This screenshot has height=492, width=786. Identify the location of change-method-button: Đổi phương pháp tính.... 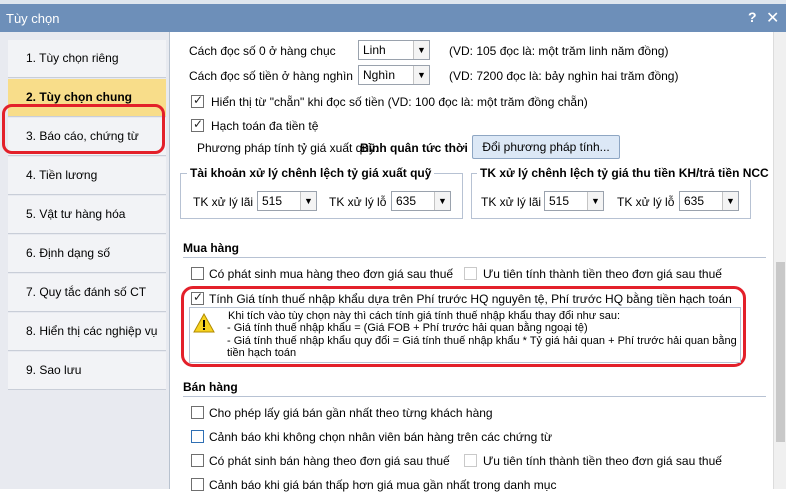
(546, 147).